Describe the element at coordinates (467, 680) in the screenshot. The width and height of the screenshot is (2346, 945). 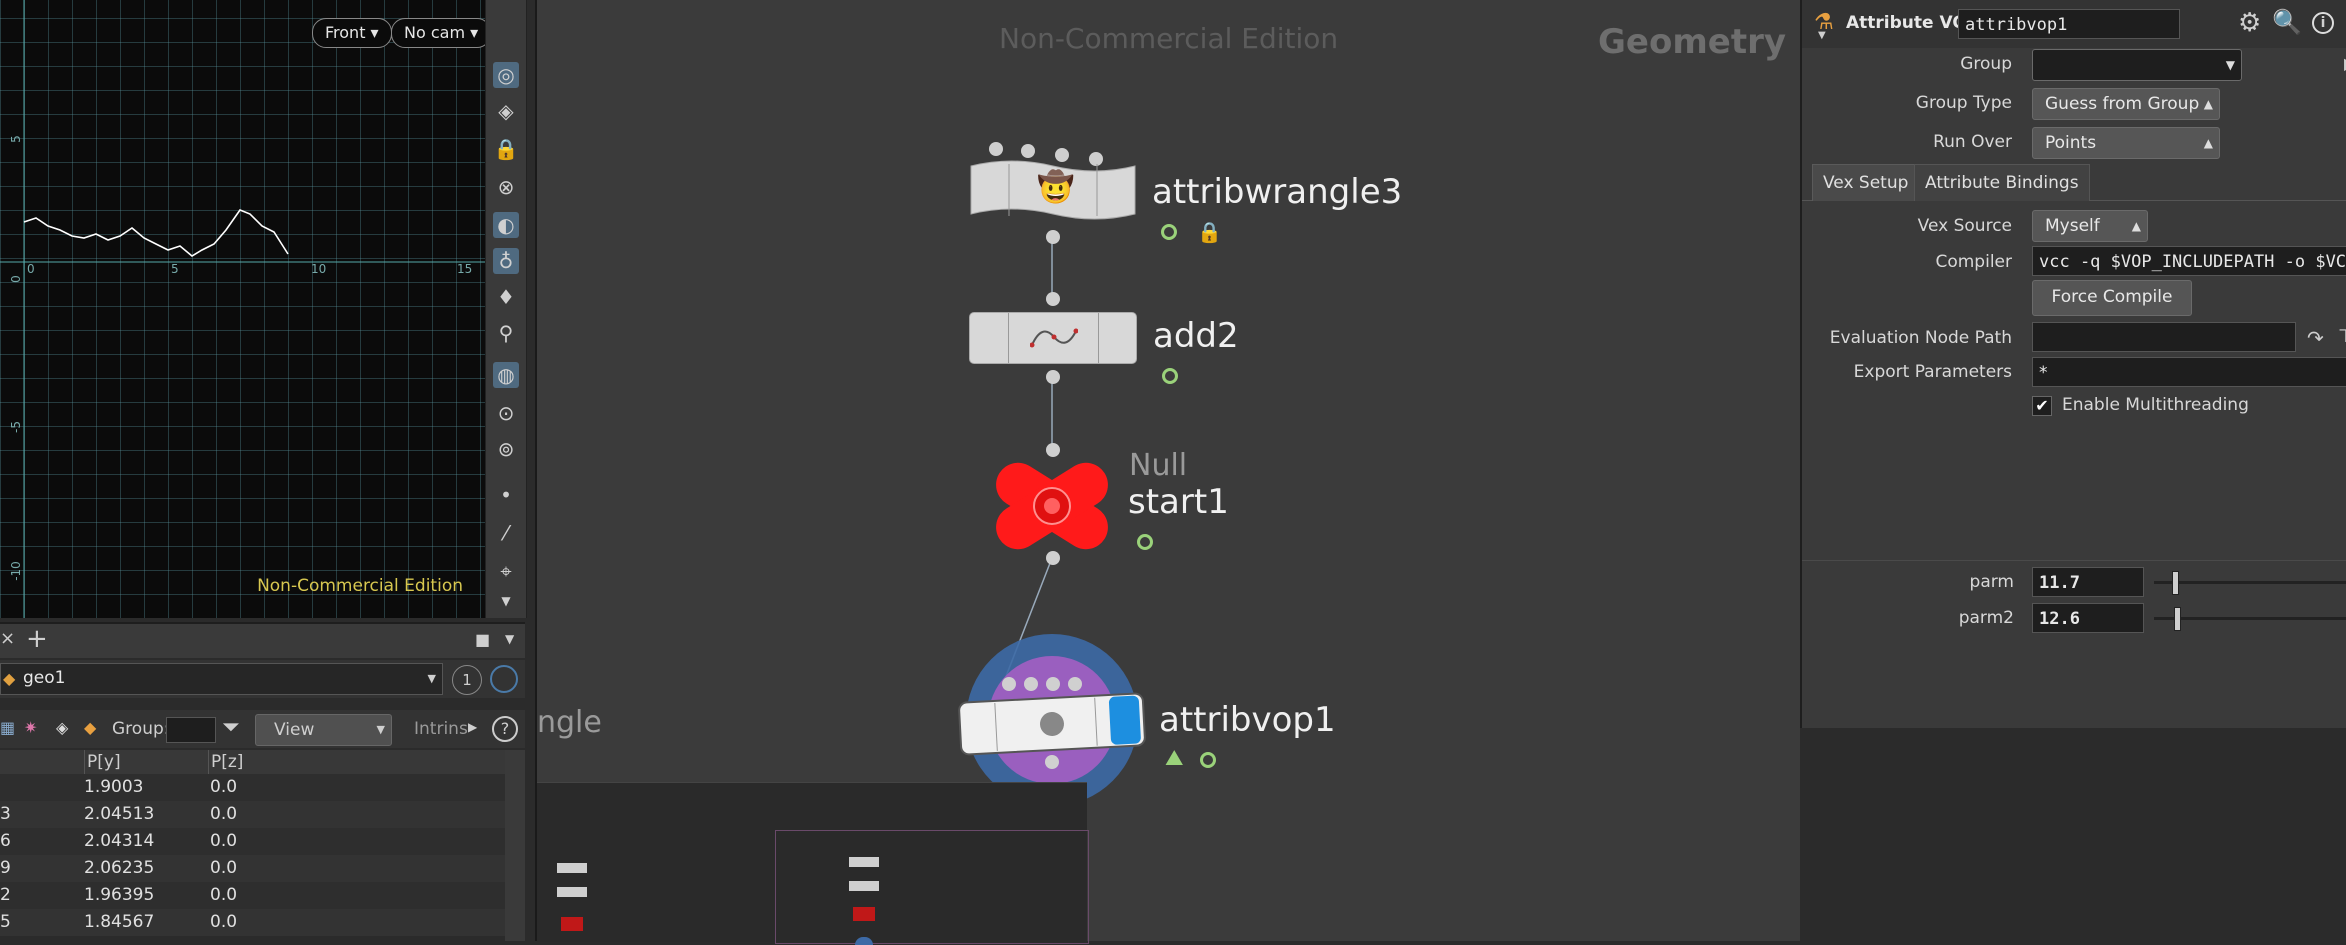
I see `node-count-badge: 1` at that location.